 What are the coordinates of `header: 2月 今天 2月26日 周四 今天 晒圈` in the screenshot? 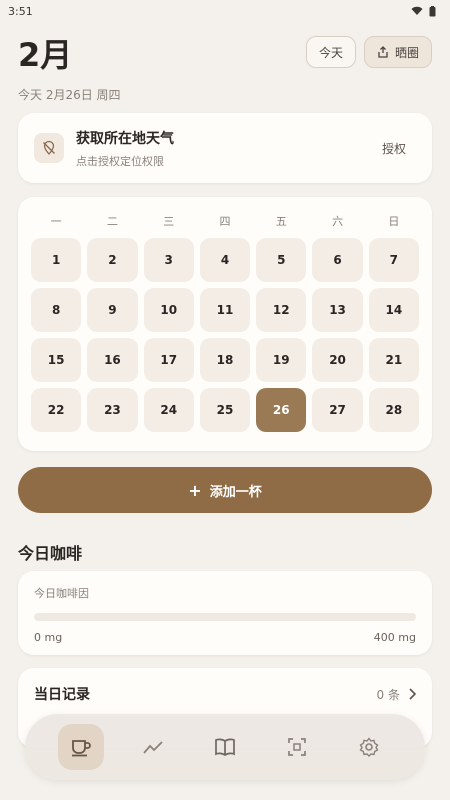 It's located at (225, 66).